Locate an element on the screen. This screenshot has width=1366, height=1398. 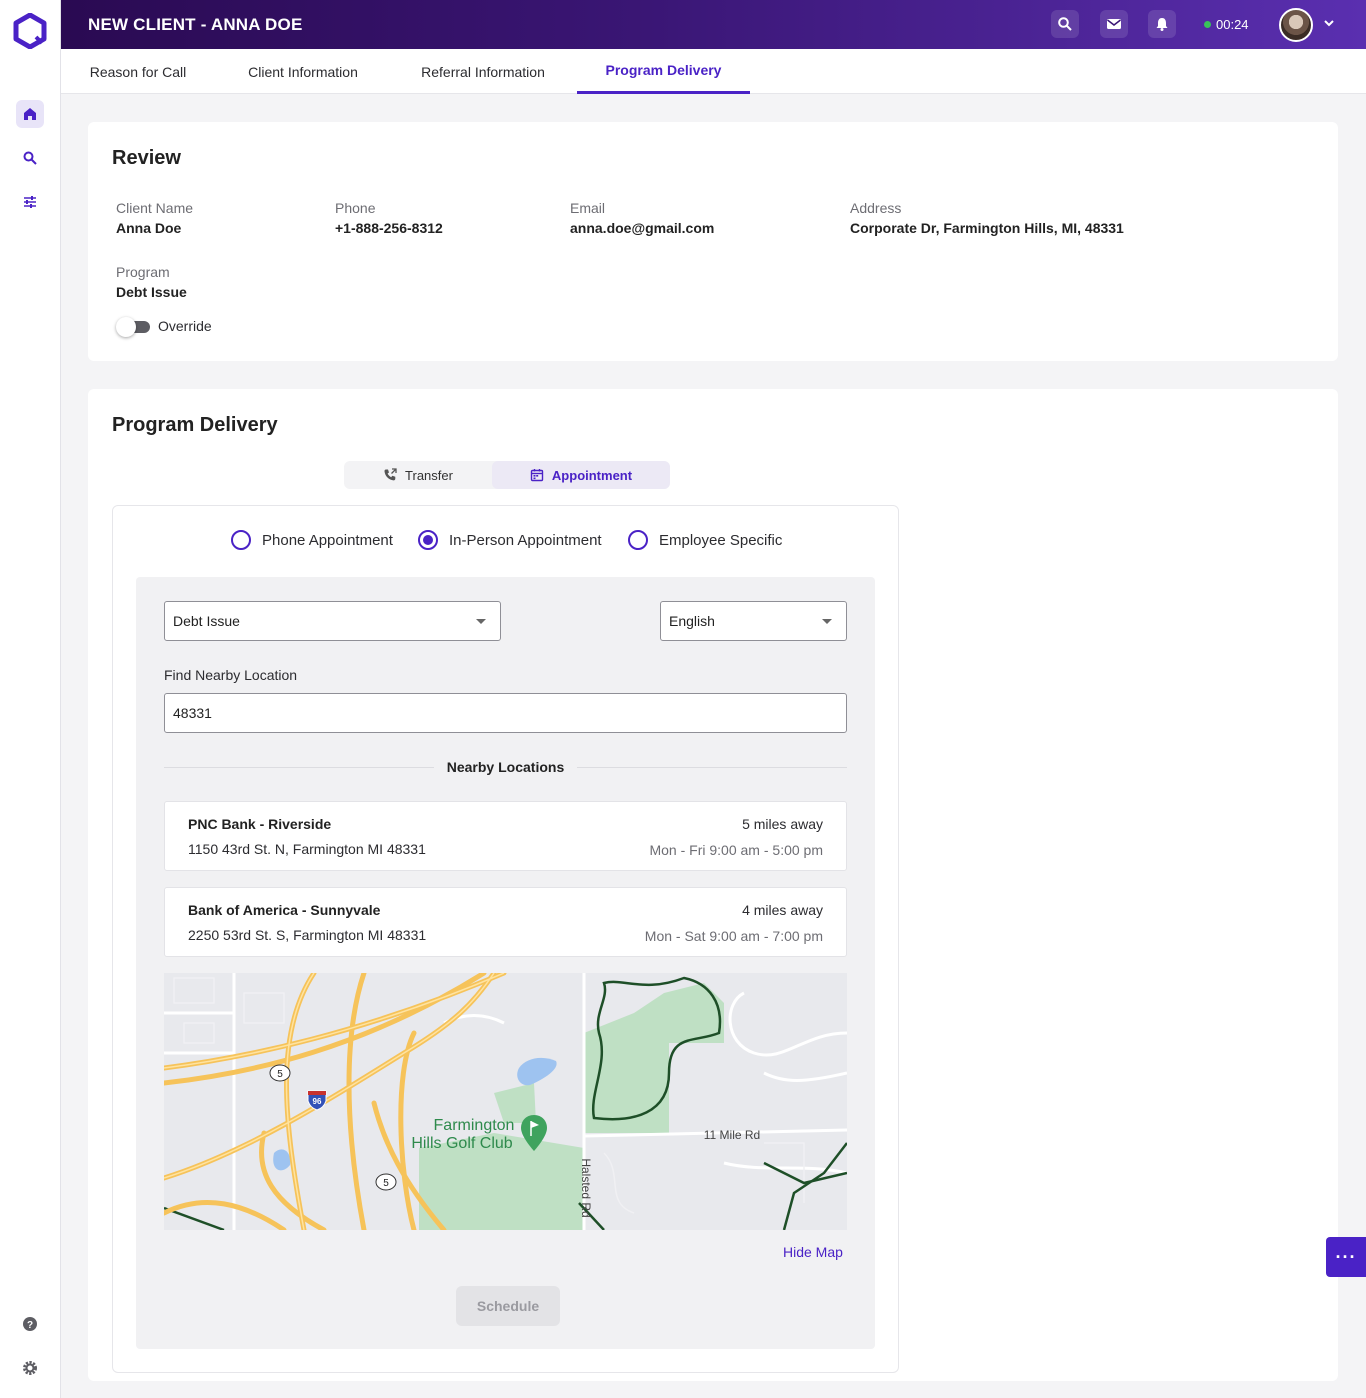
location-name: Bank of America - Sunnyvale is located at coordinates (284, 910).